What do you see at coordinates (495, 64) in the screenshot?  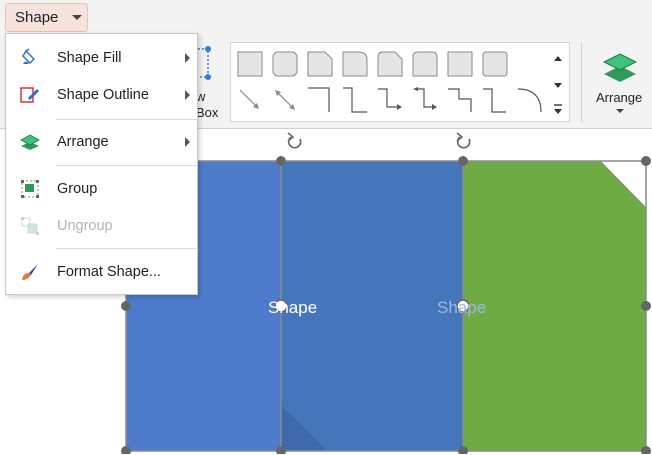 I see `rounded-square-shape-icon` at bounding box center [495, 64].